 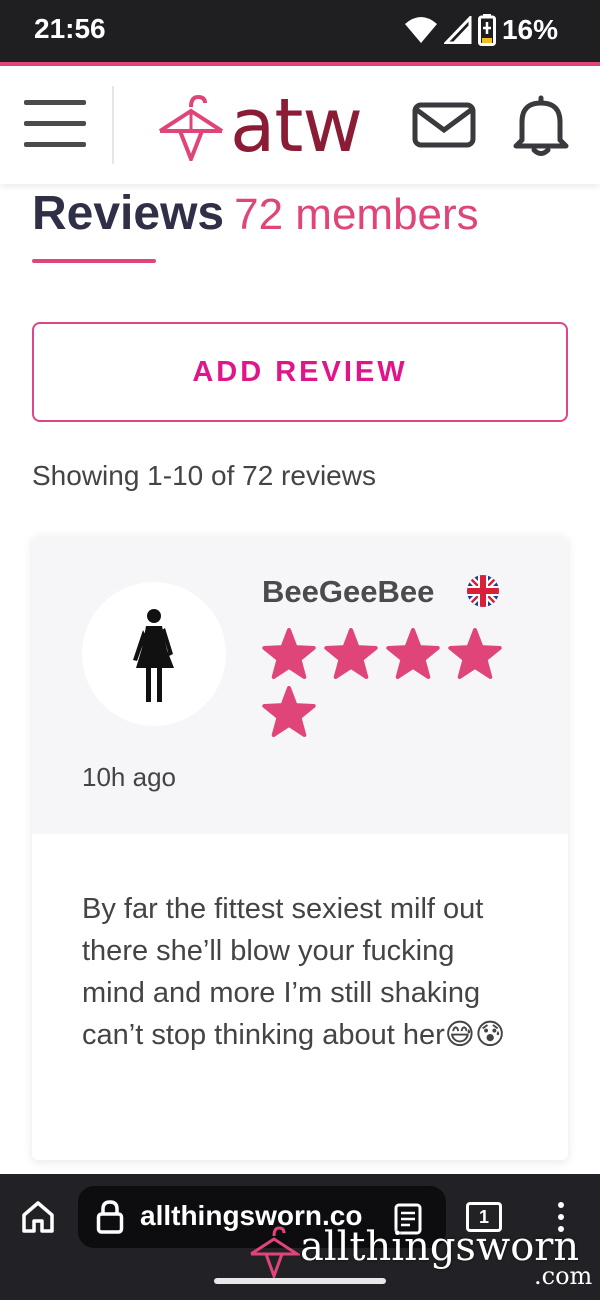 I want to click on uk-flag-icon, so click(x=483, y=591).